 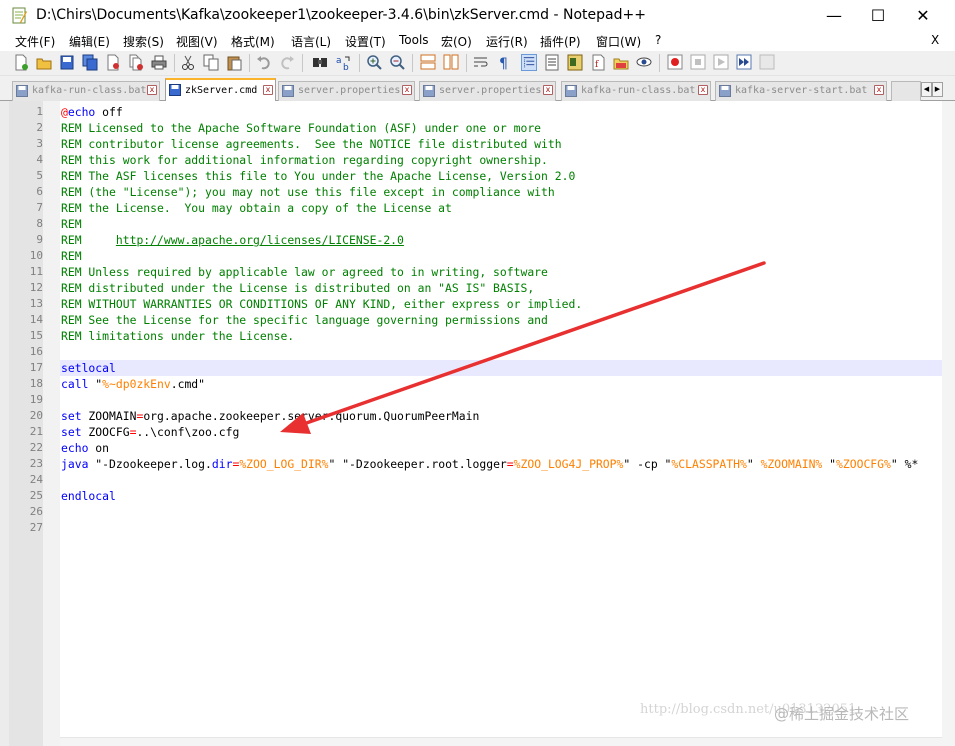 I want to click on redo-icon, so click(x=287, y=62).